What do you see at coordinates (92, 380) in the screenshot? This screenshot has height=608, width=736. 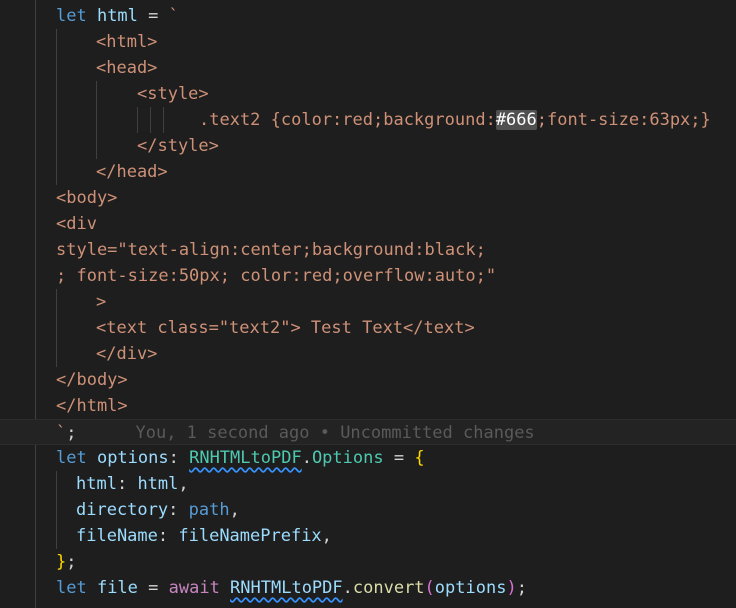 I see `code-text: </body>` at bounding box center [92, 380].